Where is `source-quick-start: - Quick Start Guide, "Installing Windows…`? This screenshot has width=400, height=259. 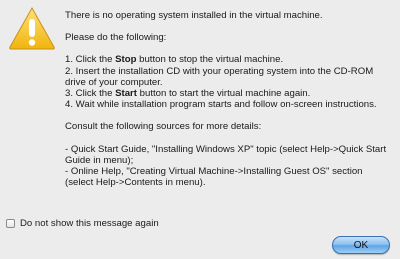
source-quick-start: - Quick Start Guide, "Installing Windows… is located at coordinates (226, 154).